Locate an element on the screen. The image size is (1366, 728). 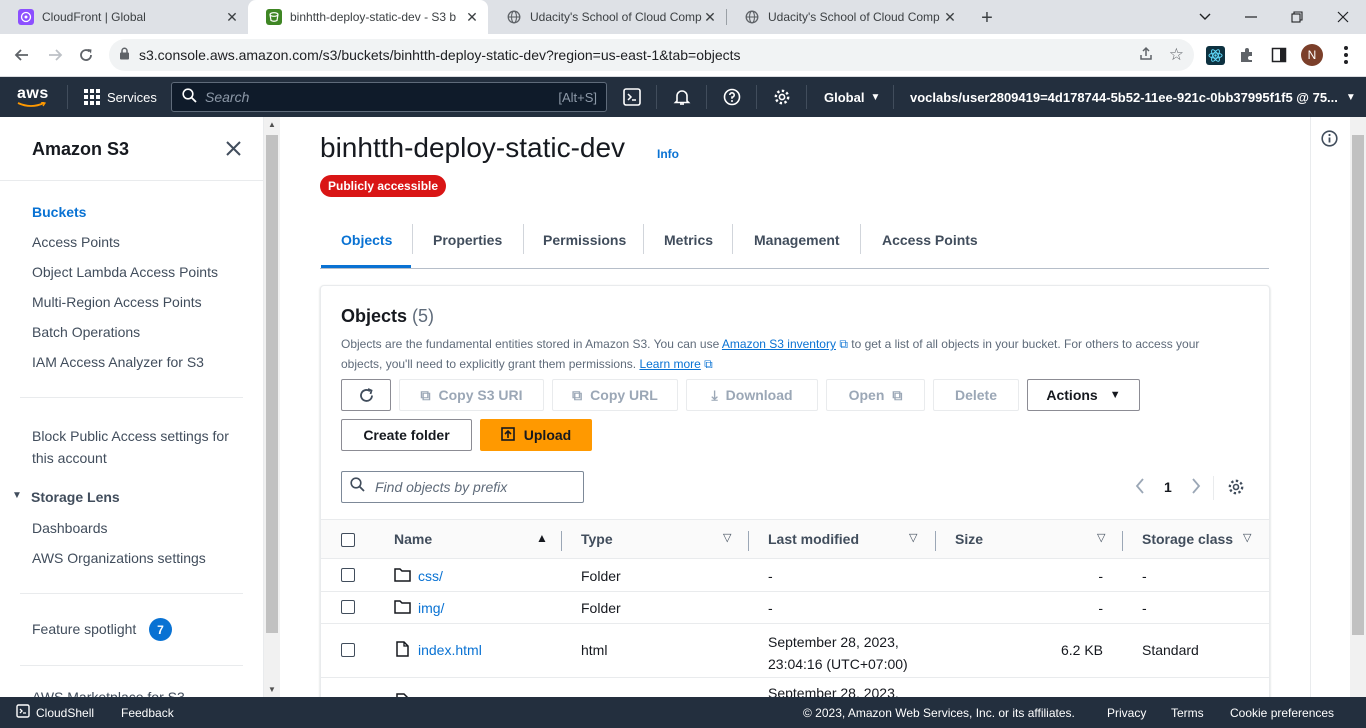
column-header-size: Size is located at coordinates (969, 539).